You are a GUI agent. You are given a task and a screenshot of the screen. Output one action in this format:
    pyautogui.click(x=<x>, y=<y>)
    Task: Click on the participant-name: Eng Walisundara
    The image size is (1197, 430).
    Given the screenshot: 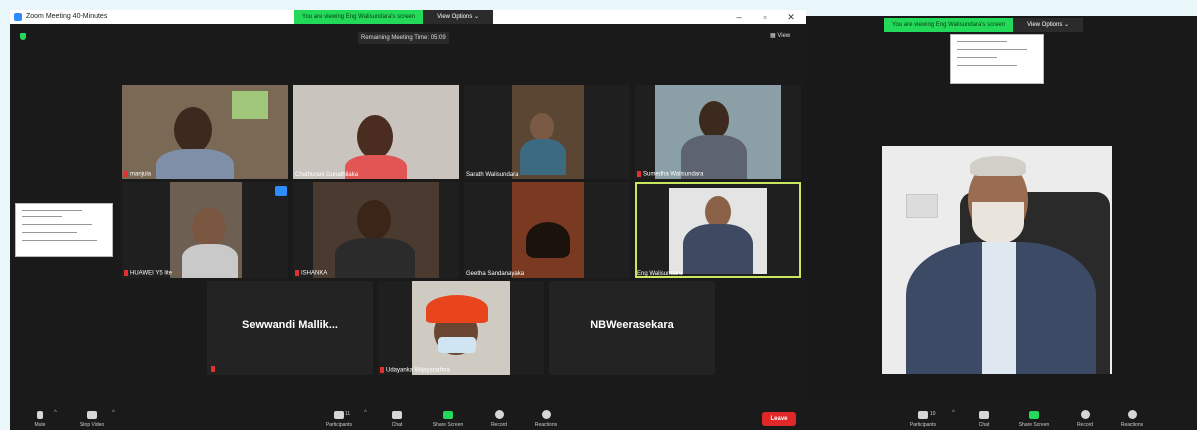 What is the action you would take?
    pyautogui.click(x=660, y=274)
    